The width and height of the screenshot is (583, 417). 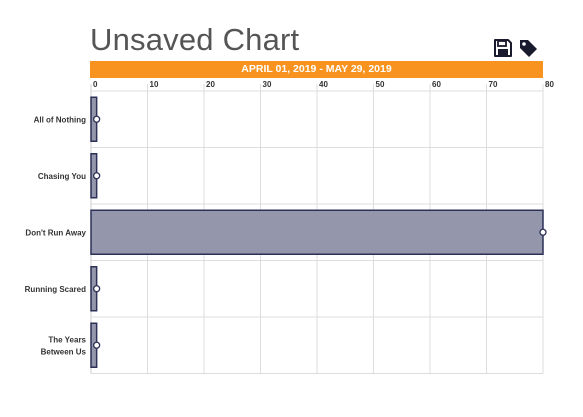 I want to click on category-label: Between Us, so click(x=64, y=351).